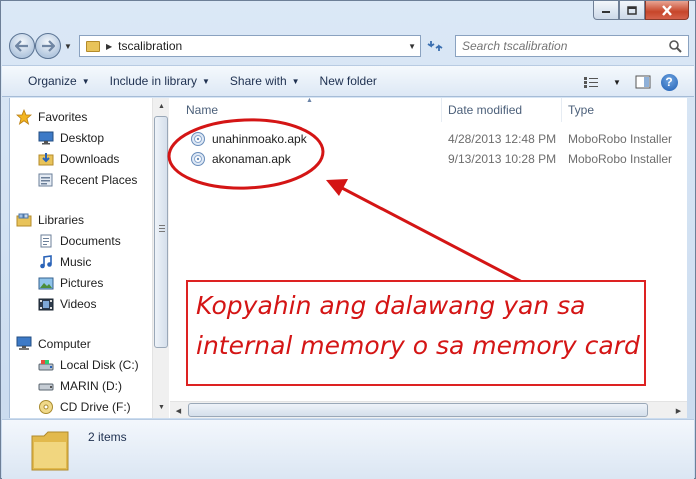 The width and height of the screenshot is (696, 479). I want to click on arrowhead-icon, so click(337, 187).